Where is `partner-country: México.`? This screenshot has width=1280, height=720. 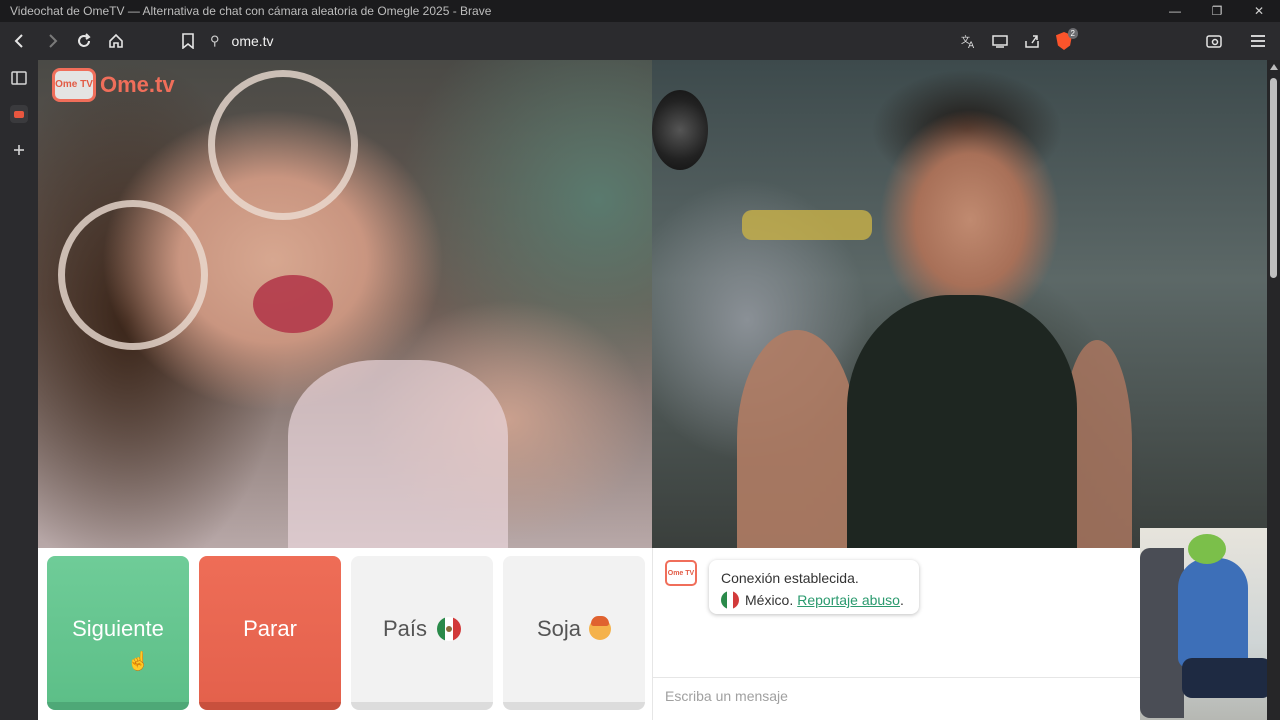 partner-country: México. is located at coordinates (769, 600).